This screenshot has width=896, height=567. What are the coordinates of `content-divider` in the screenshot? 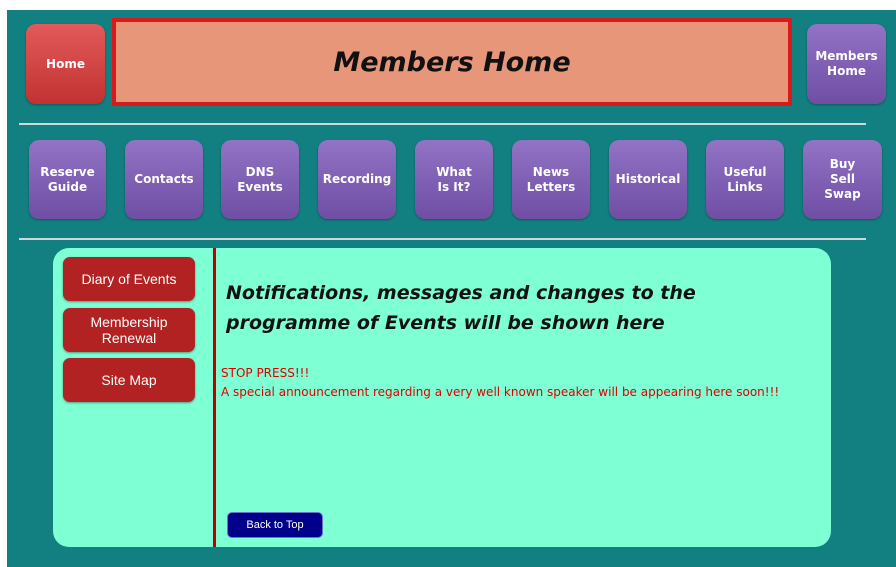 It's located at (214, 397).